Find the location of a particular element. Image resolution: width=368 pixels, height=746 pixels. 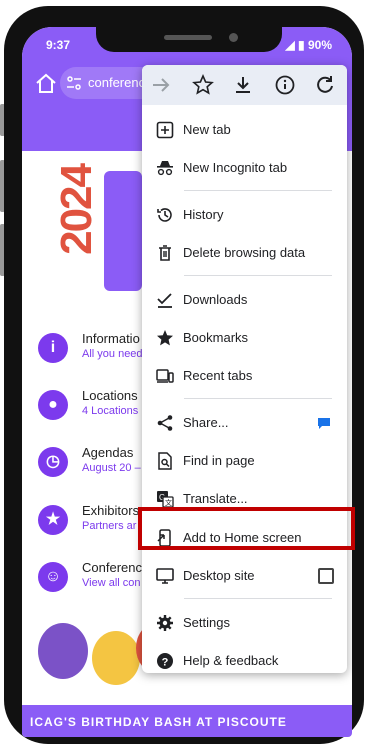

page-info-icon is located at coordinates (285, 85).